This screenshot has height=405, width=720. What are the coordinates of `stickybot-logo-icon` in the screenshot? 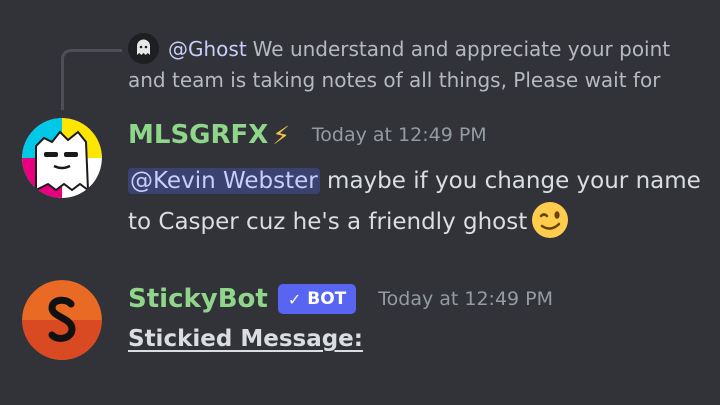 It's located at (62, 320).